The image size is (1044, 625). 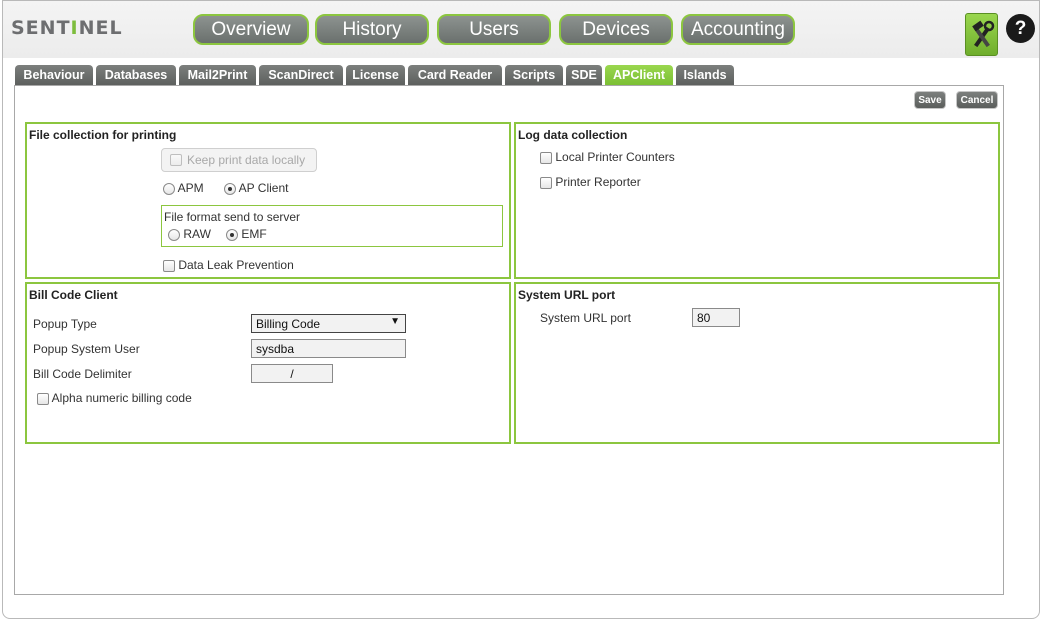 What do you see at coordinates (598, 182) in the screenshot?
I see `printer-reporter-label: Printer Reporter` at bounding box center [598, 182].